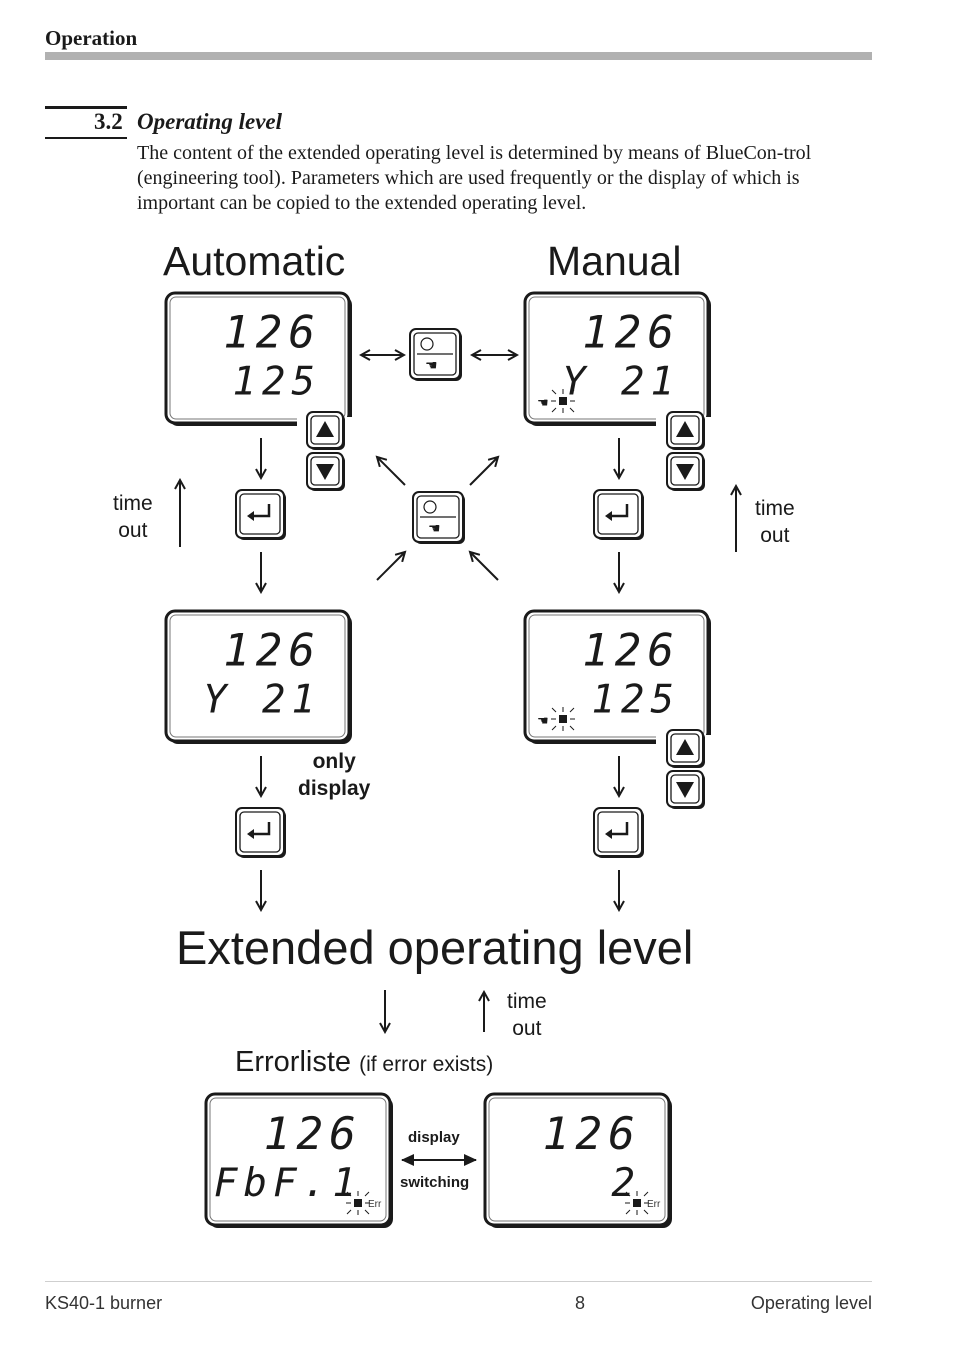  I want to click on footer-product: KS40-1 burner, so click(104, 1303).